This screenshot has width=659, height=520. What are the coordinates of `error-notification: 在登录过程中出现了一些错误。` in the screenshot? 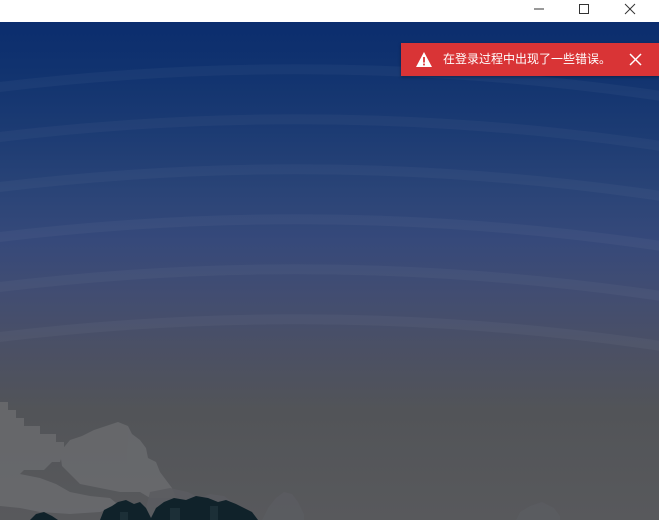 It's located at (530, 59).